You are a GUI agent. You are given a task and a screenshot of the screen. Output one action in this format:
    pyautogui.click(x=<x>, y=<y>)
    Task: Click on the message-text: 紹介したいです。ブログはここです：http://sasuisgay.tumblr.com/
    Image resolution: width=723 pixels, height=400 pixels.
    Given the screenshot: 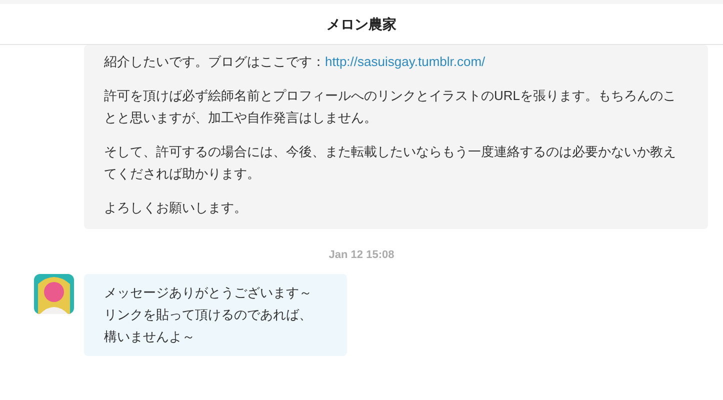 What is the action you would take?
    pyautogui.click(x=295, y=62)
    